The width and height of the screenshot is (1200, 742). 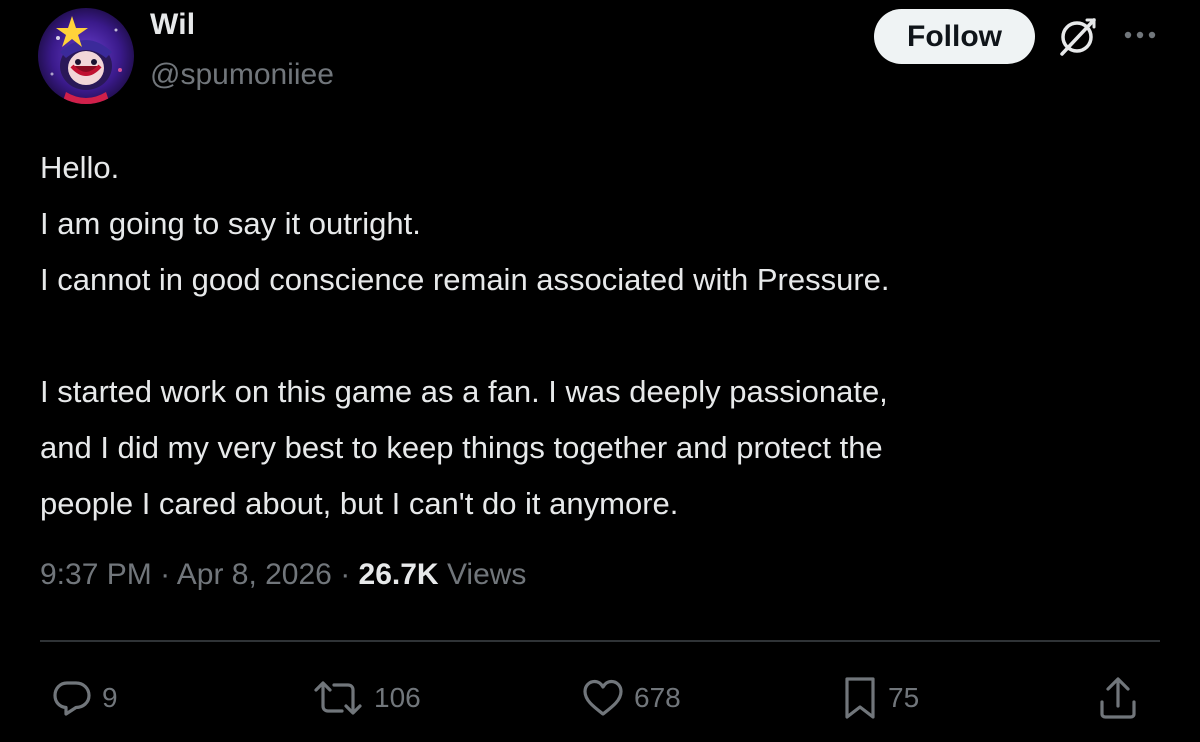 What do you see at coordinates (954, 36) in the screenshot?
I see `follow-button: Follow` at bounding box center [954, 36].